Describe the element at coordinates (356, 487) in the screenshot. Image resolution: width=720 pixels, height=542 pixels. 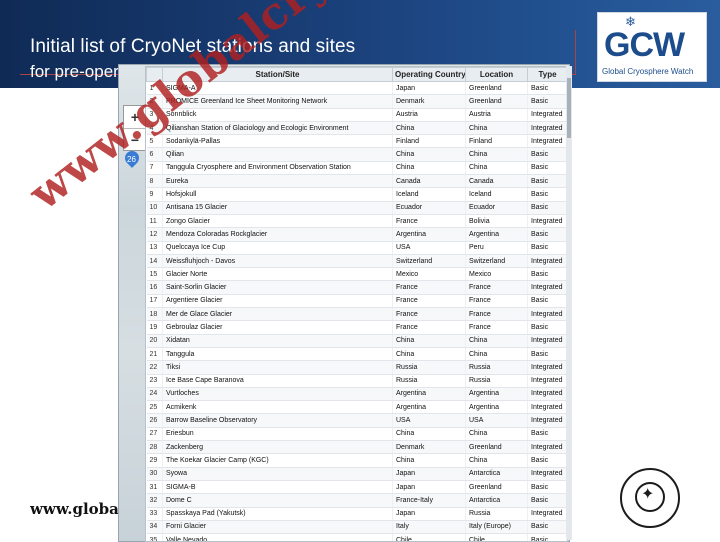
I see `table-row: 31 SIGMA-B Japan Greenland Basic` at that location.